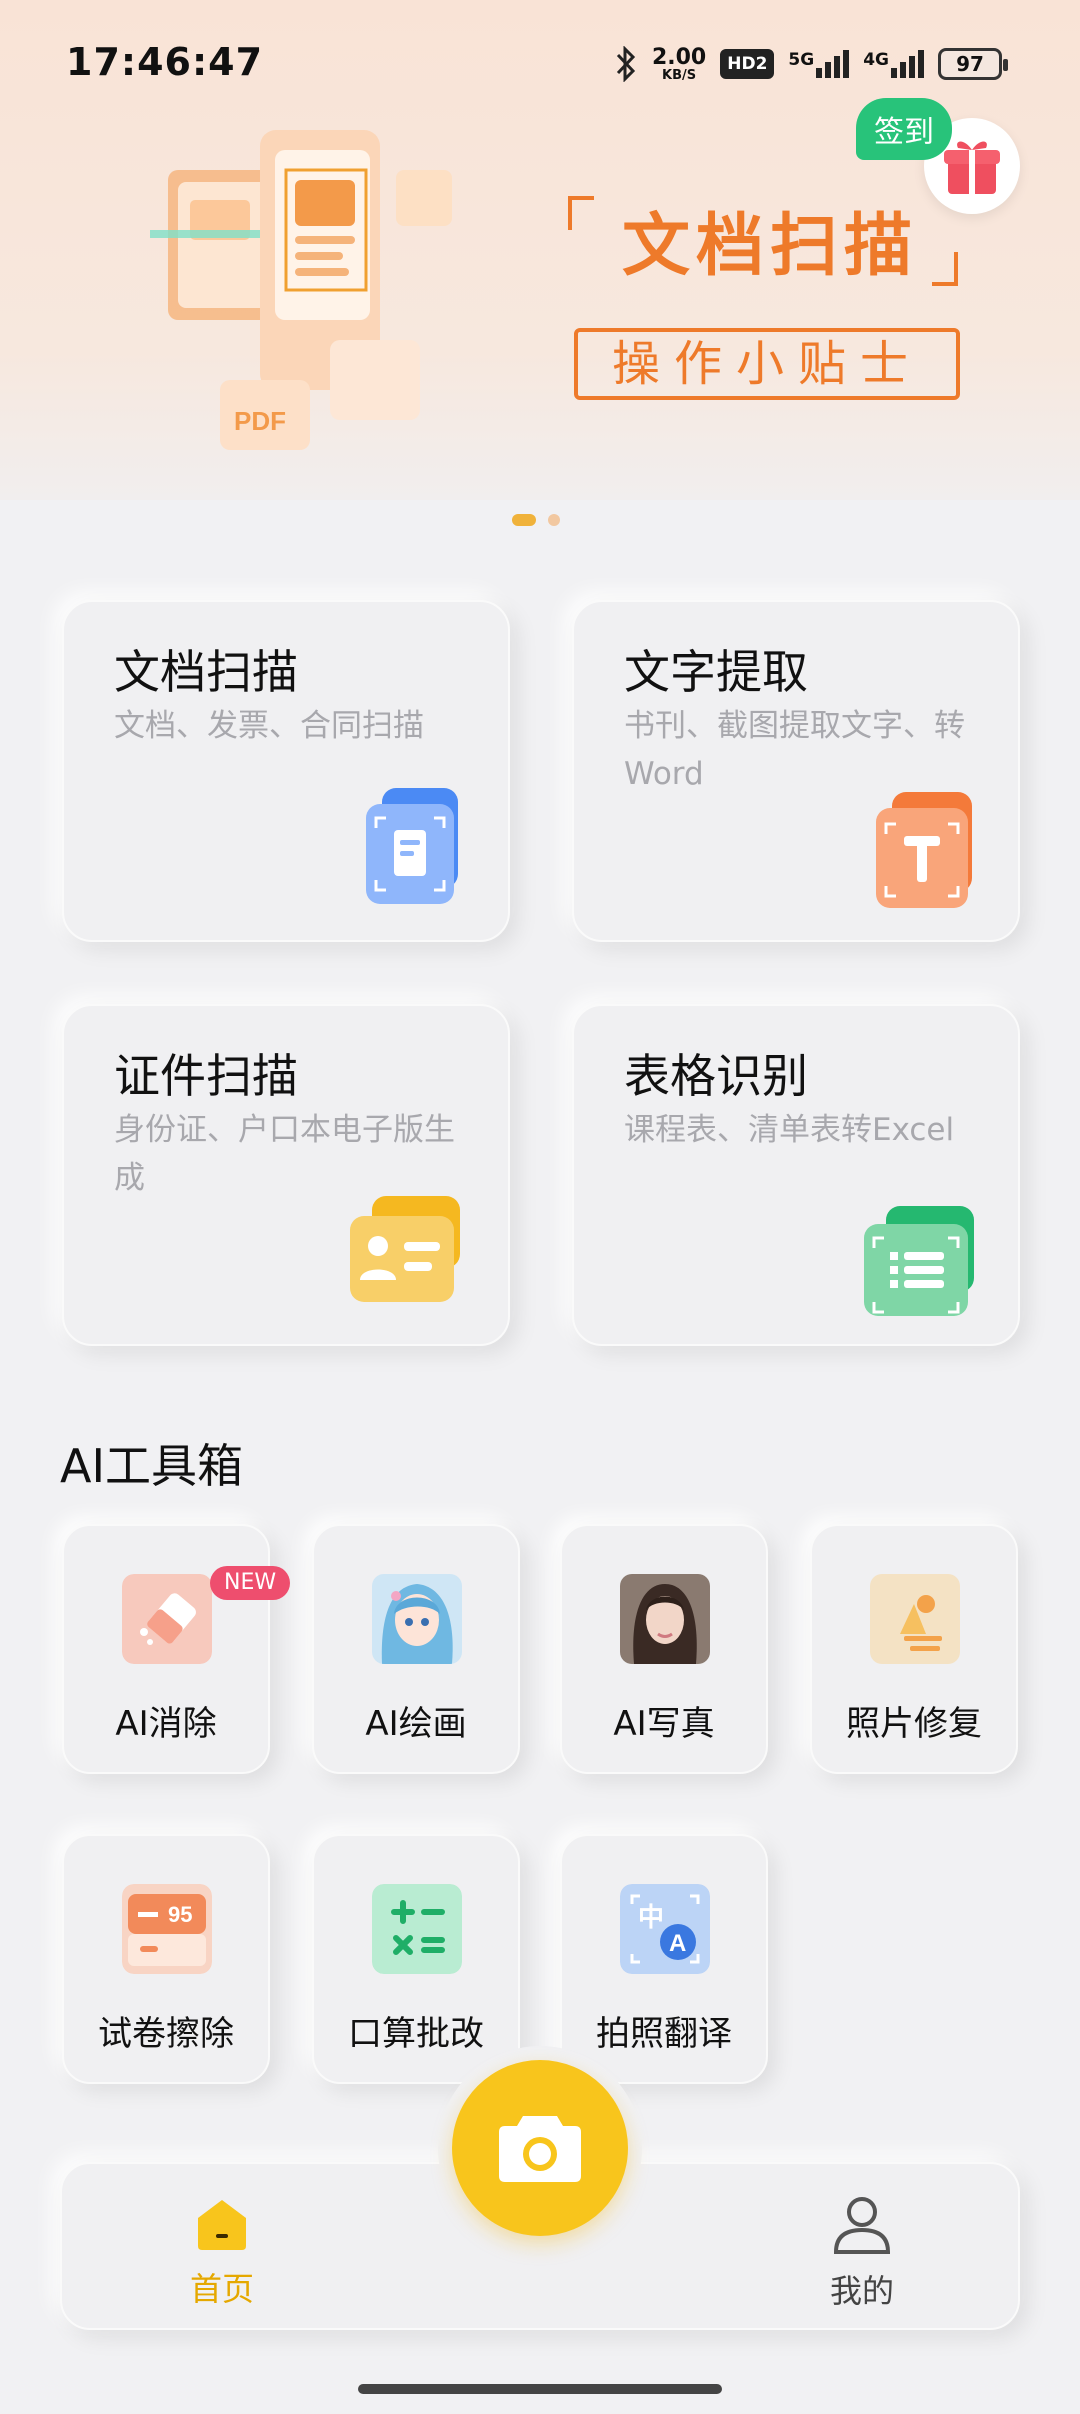 The height and width of the screenshot is (2414, 1080). Describe the element at coordinates (222, 2252) in the screenshot. I see `nav-home: 首页` at that location.